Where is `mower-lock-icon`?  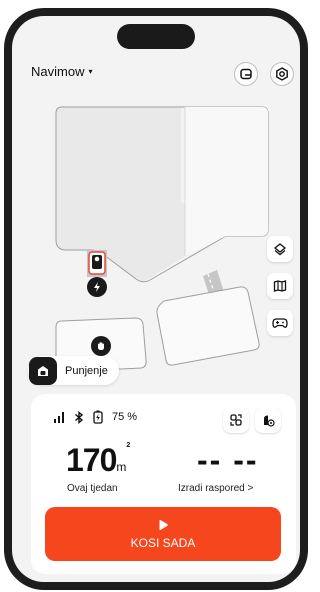
mower-lock-icon is located at coordinates (269, 421).